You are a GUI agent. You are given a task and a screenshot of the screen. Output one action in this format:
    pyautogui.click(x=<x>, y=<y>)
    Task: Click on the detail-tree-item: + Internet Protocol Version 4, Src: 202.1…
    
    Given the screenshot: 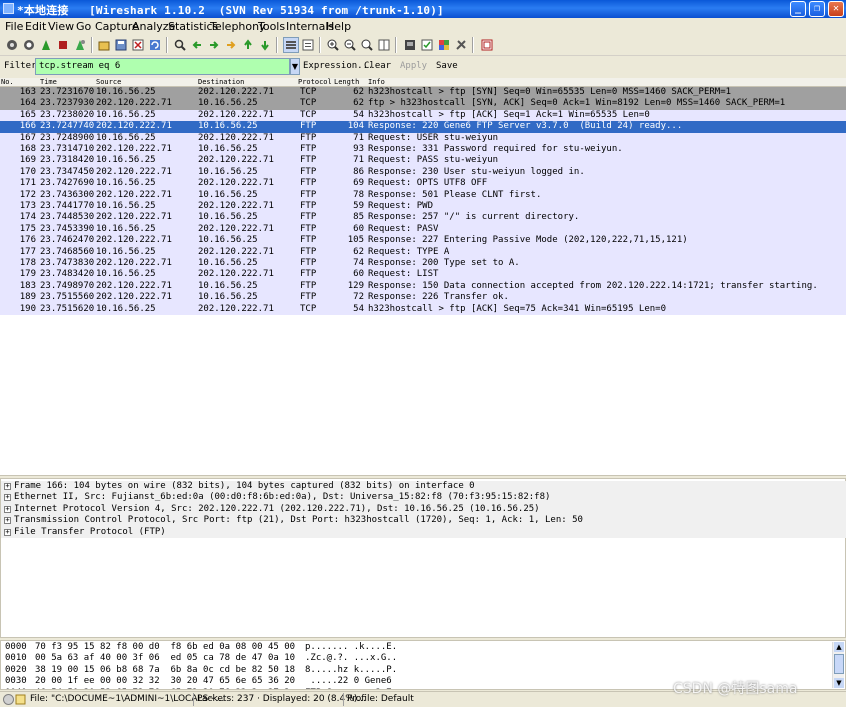 What is the action you would take?
    pyautogui.click(x=423, y=509)
    